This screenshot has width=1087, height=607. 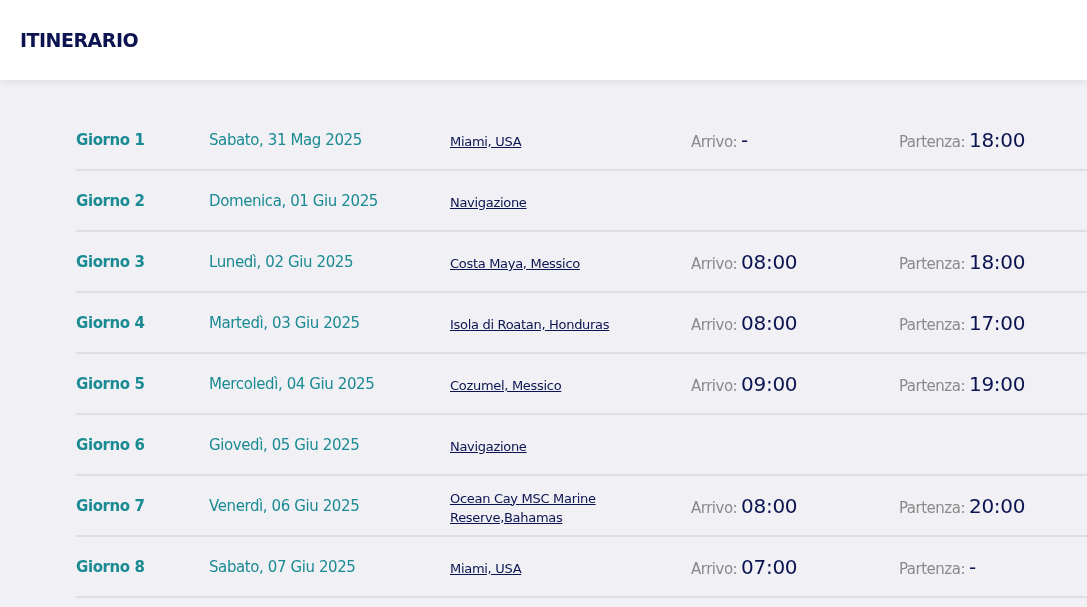 I want to click on day-date: Lunedì, 02 Giu 2025, so click(x=282, y=261).